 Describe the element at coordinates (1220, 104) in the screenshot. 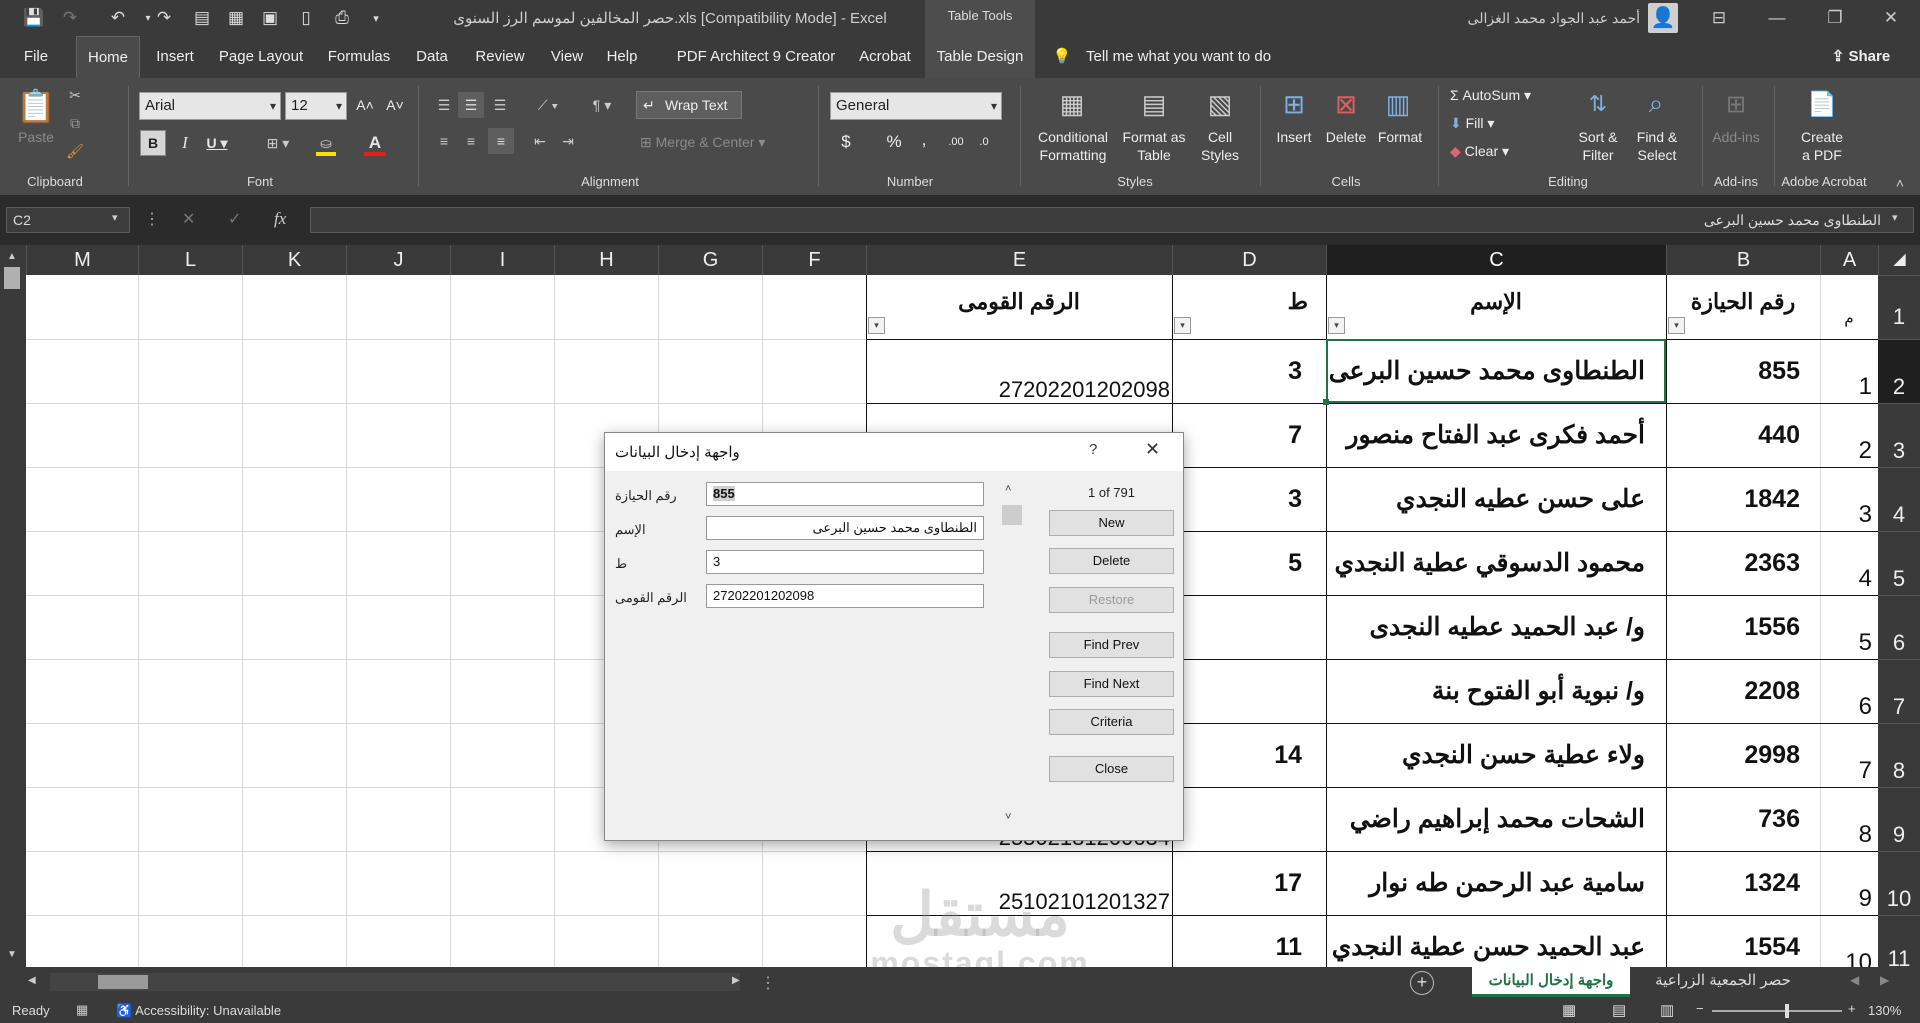

I see `cell-styles-icon: ▧` at that location.